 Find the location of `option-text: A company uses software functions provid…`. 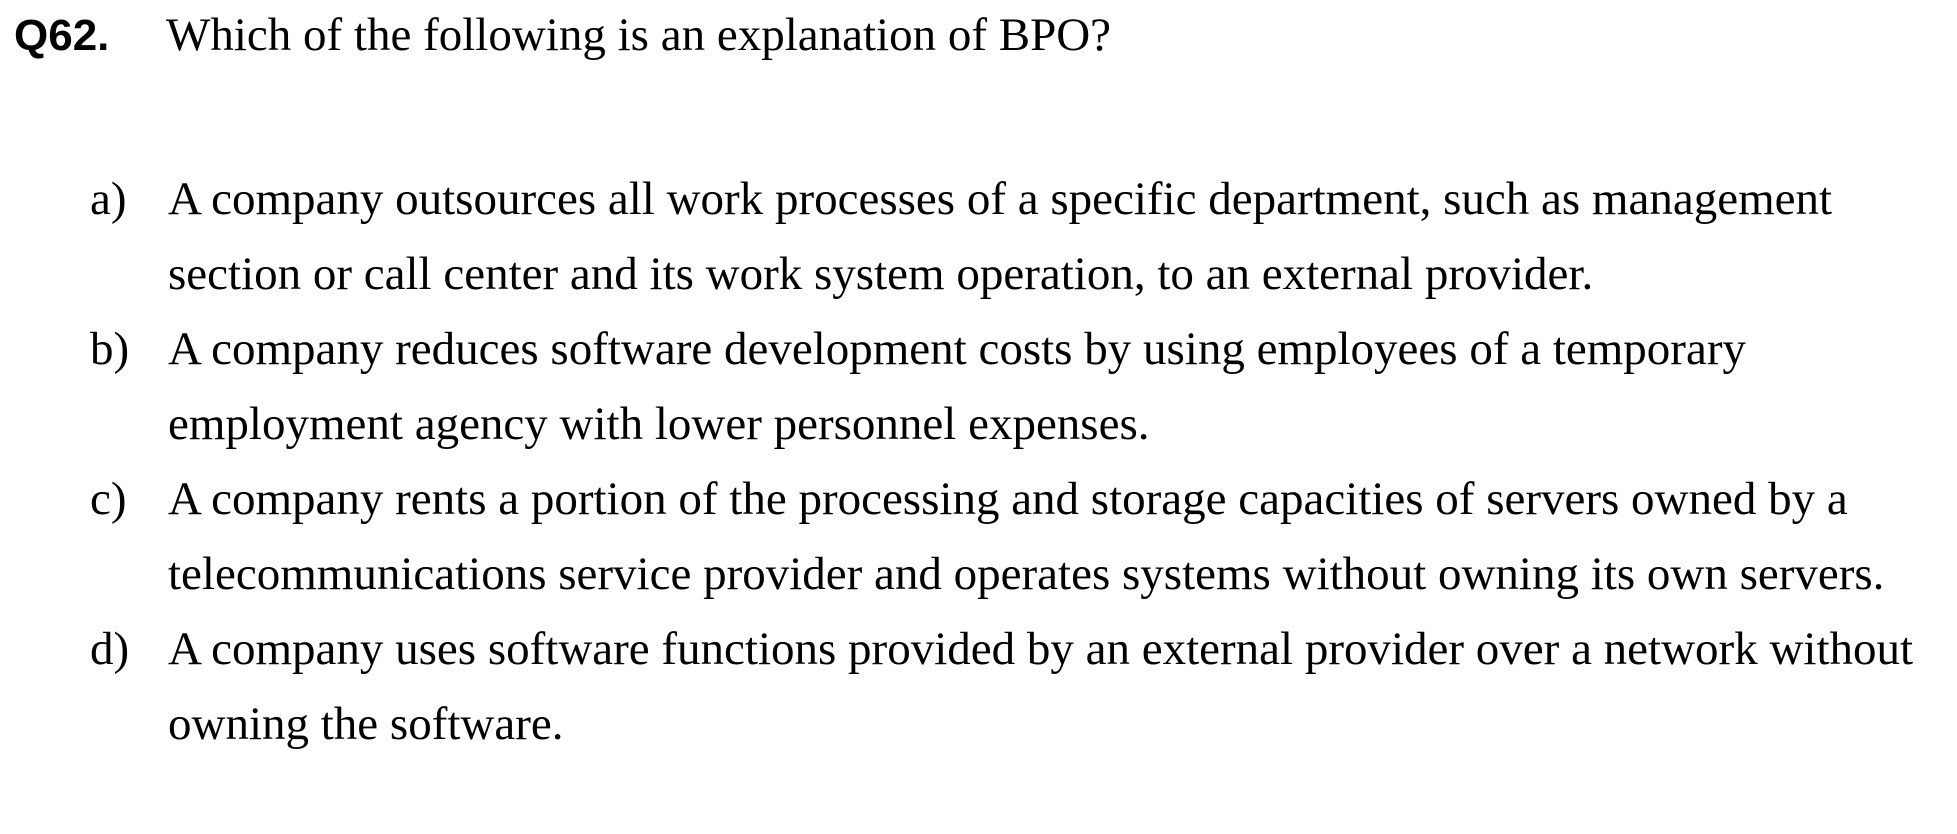

option-text: A company uses software functions provid… is located at coordinates (1041, 686).